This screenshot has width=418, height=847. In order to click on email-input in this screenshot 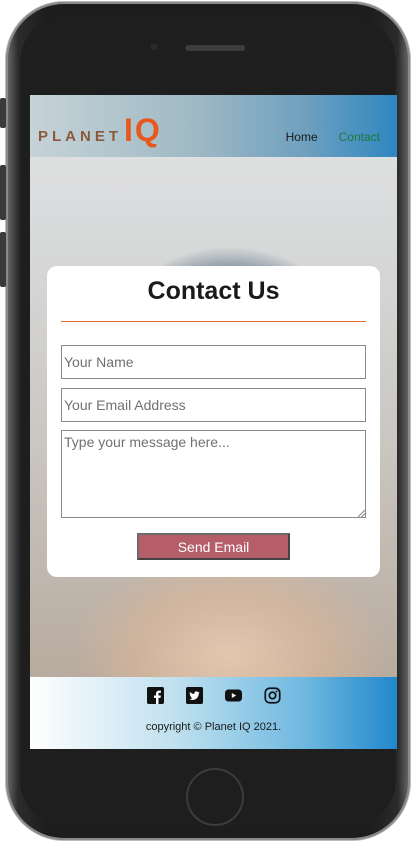, I will do `click(213, 405)`.